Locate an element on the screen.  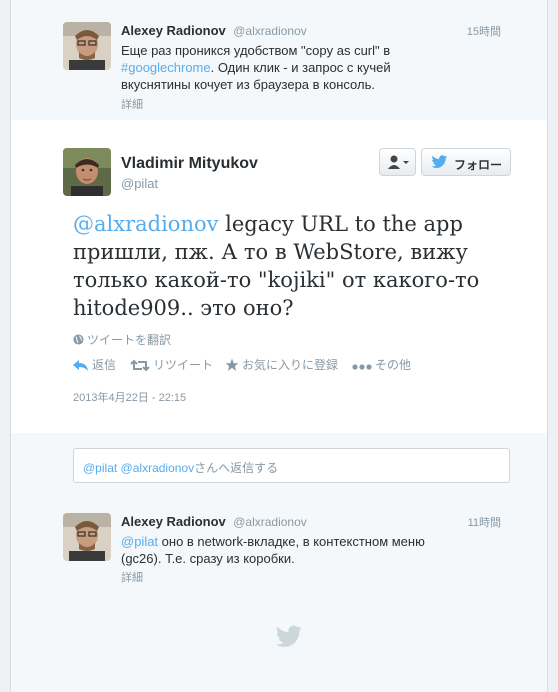
translate-tweet-link: ツイートを翻訳 is located at coordinates (122, 339).